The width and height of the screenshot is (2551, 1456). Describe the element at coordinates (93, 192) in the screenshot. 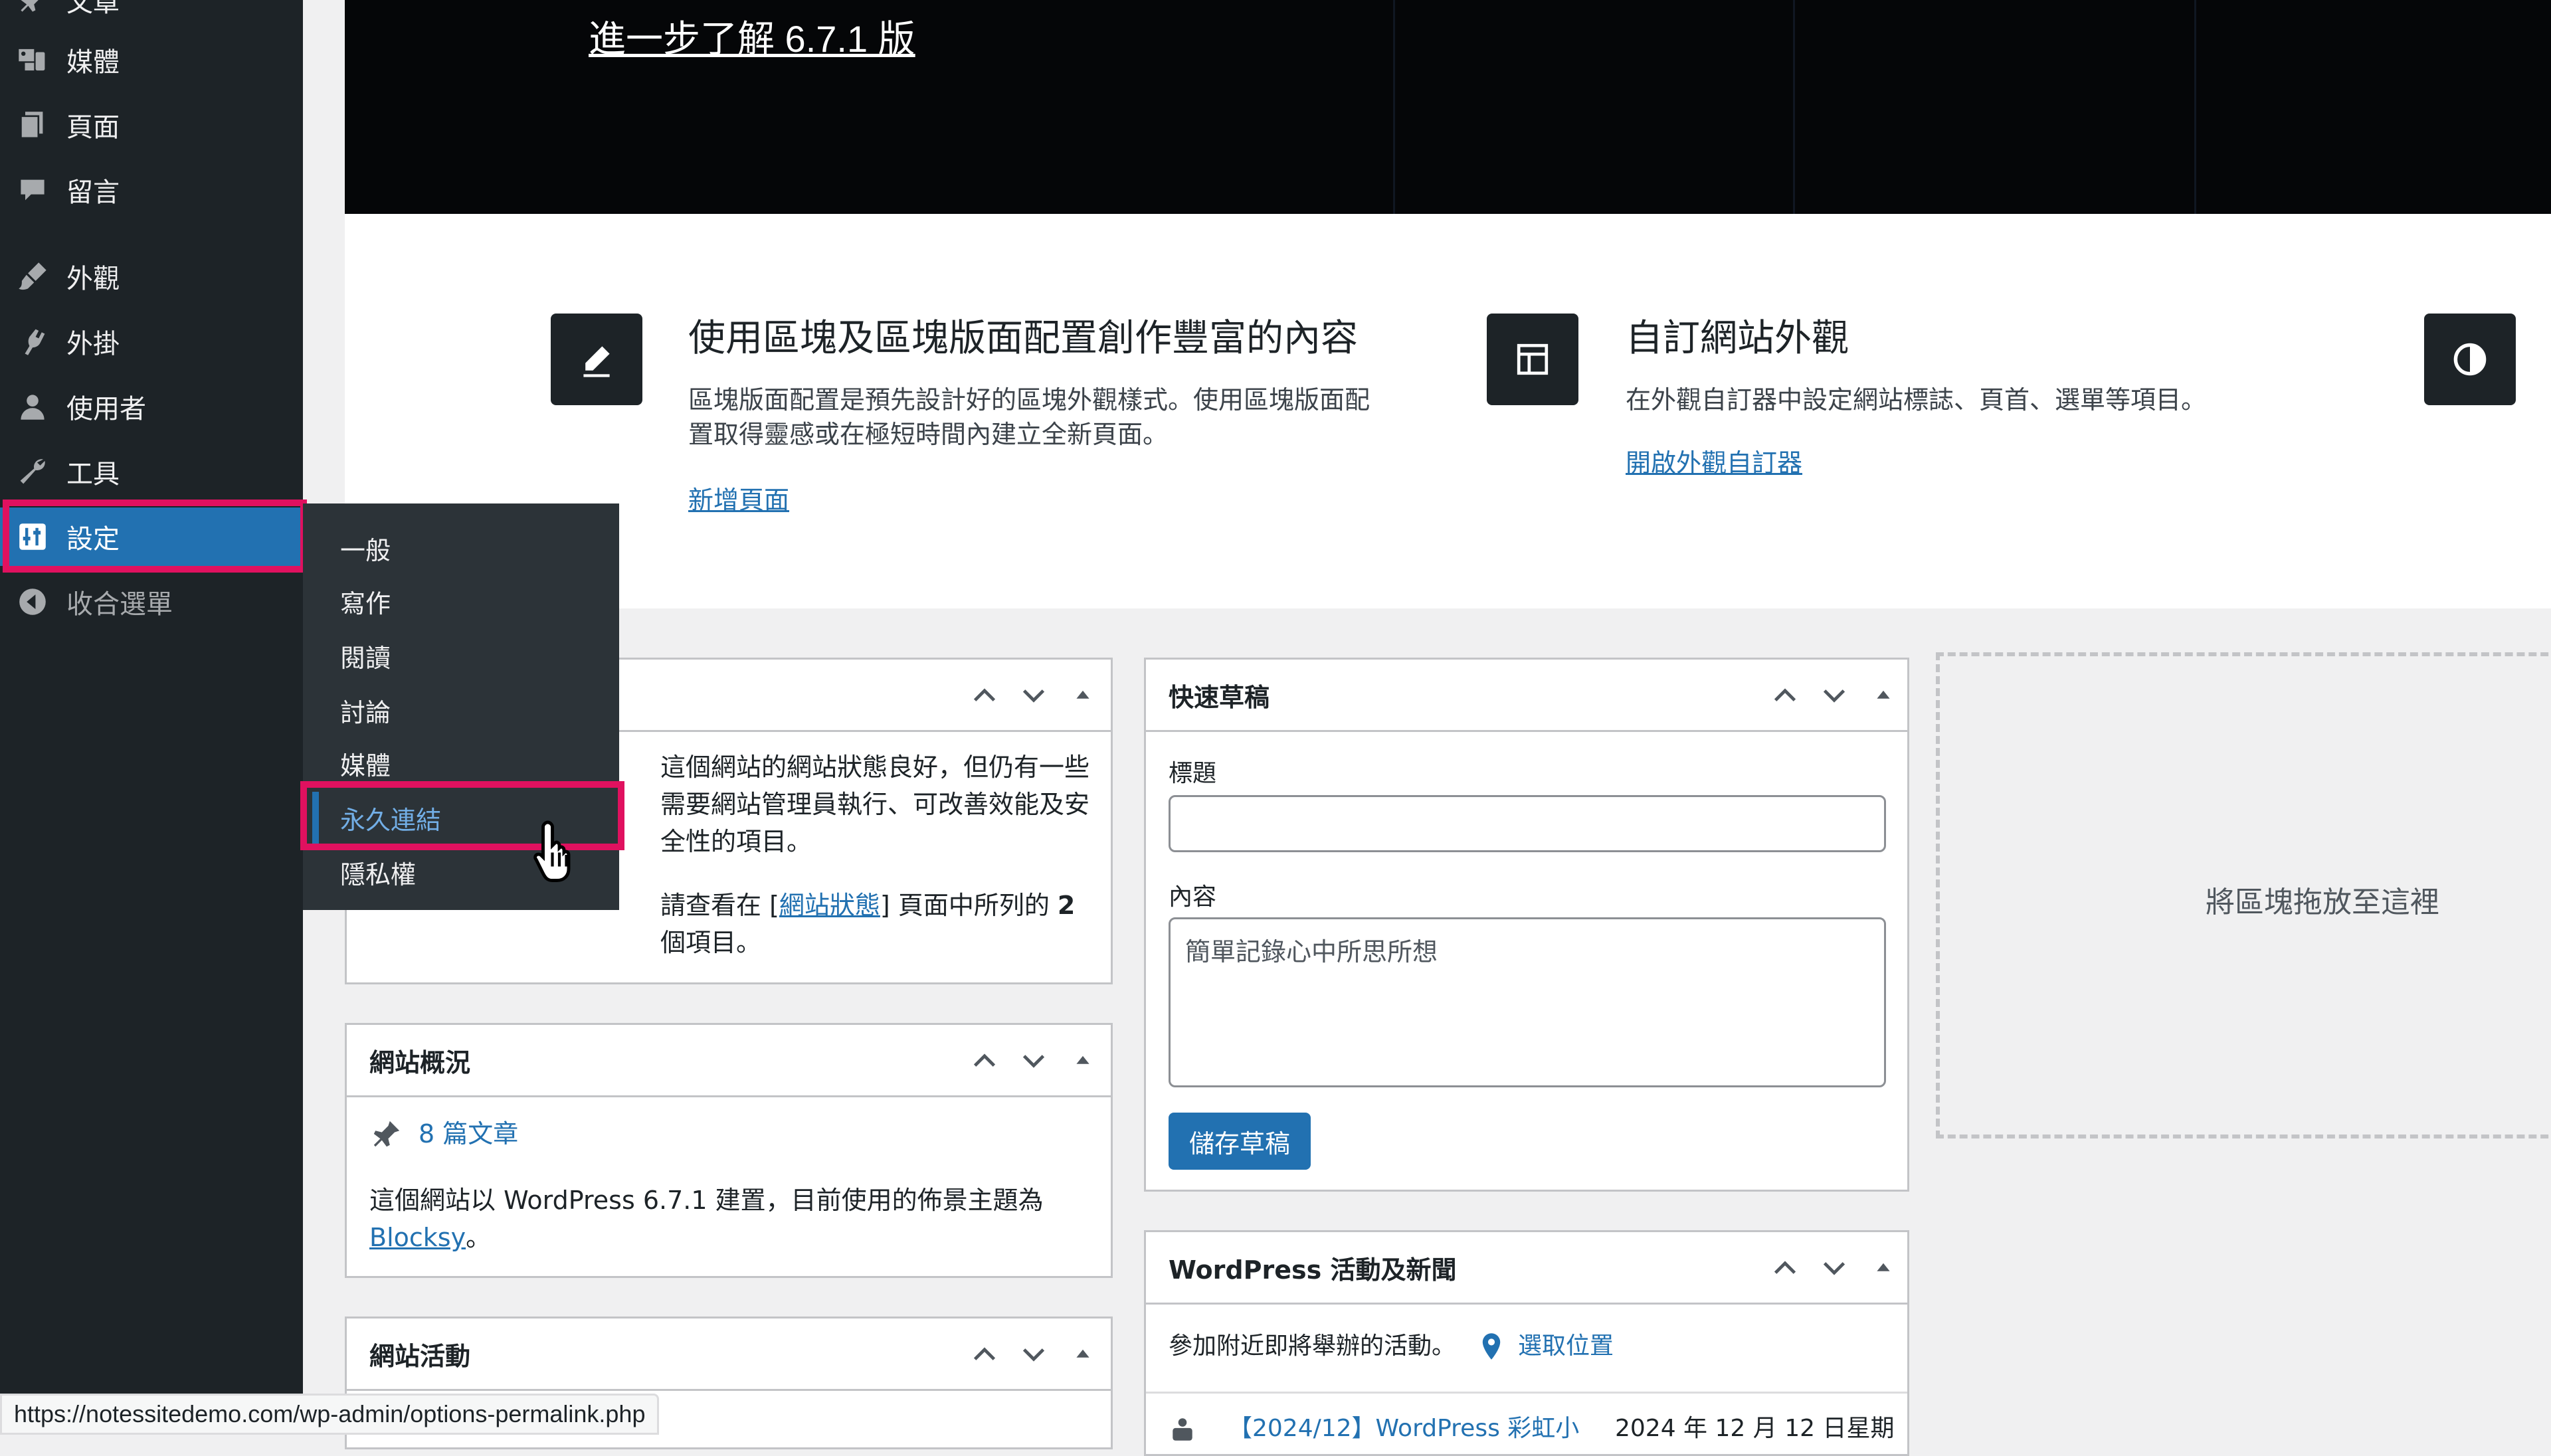

I see `sidebar-item-label: 留言` at that location.